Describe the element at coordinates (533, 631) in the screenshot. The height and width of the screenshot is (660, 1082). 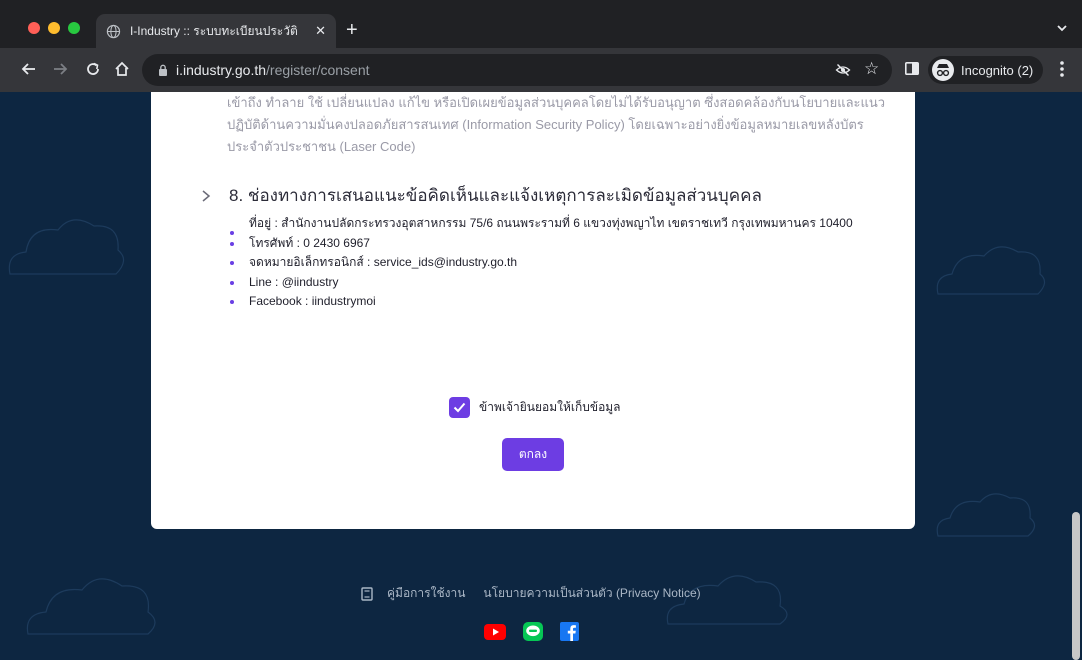
I see `line-icon` at that location.